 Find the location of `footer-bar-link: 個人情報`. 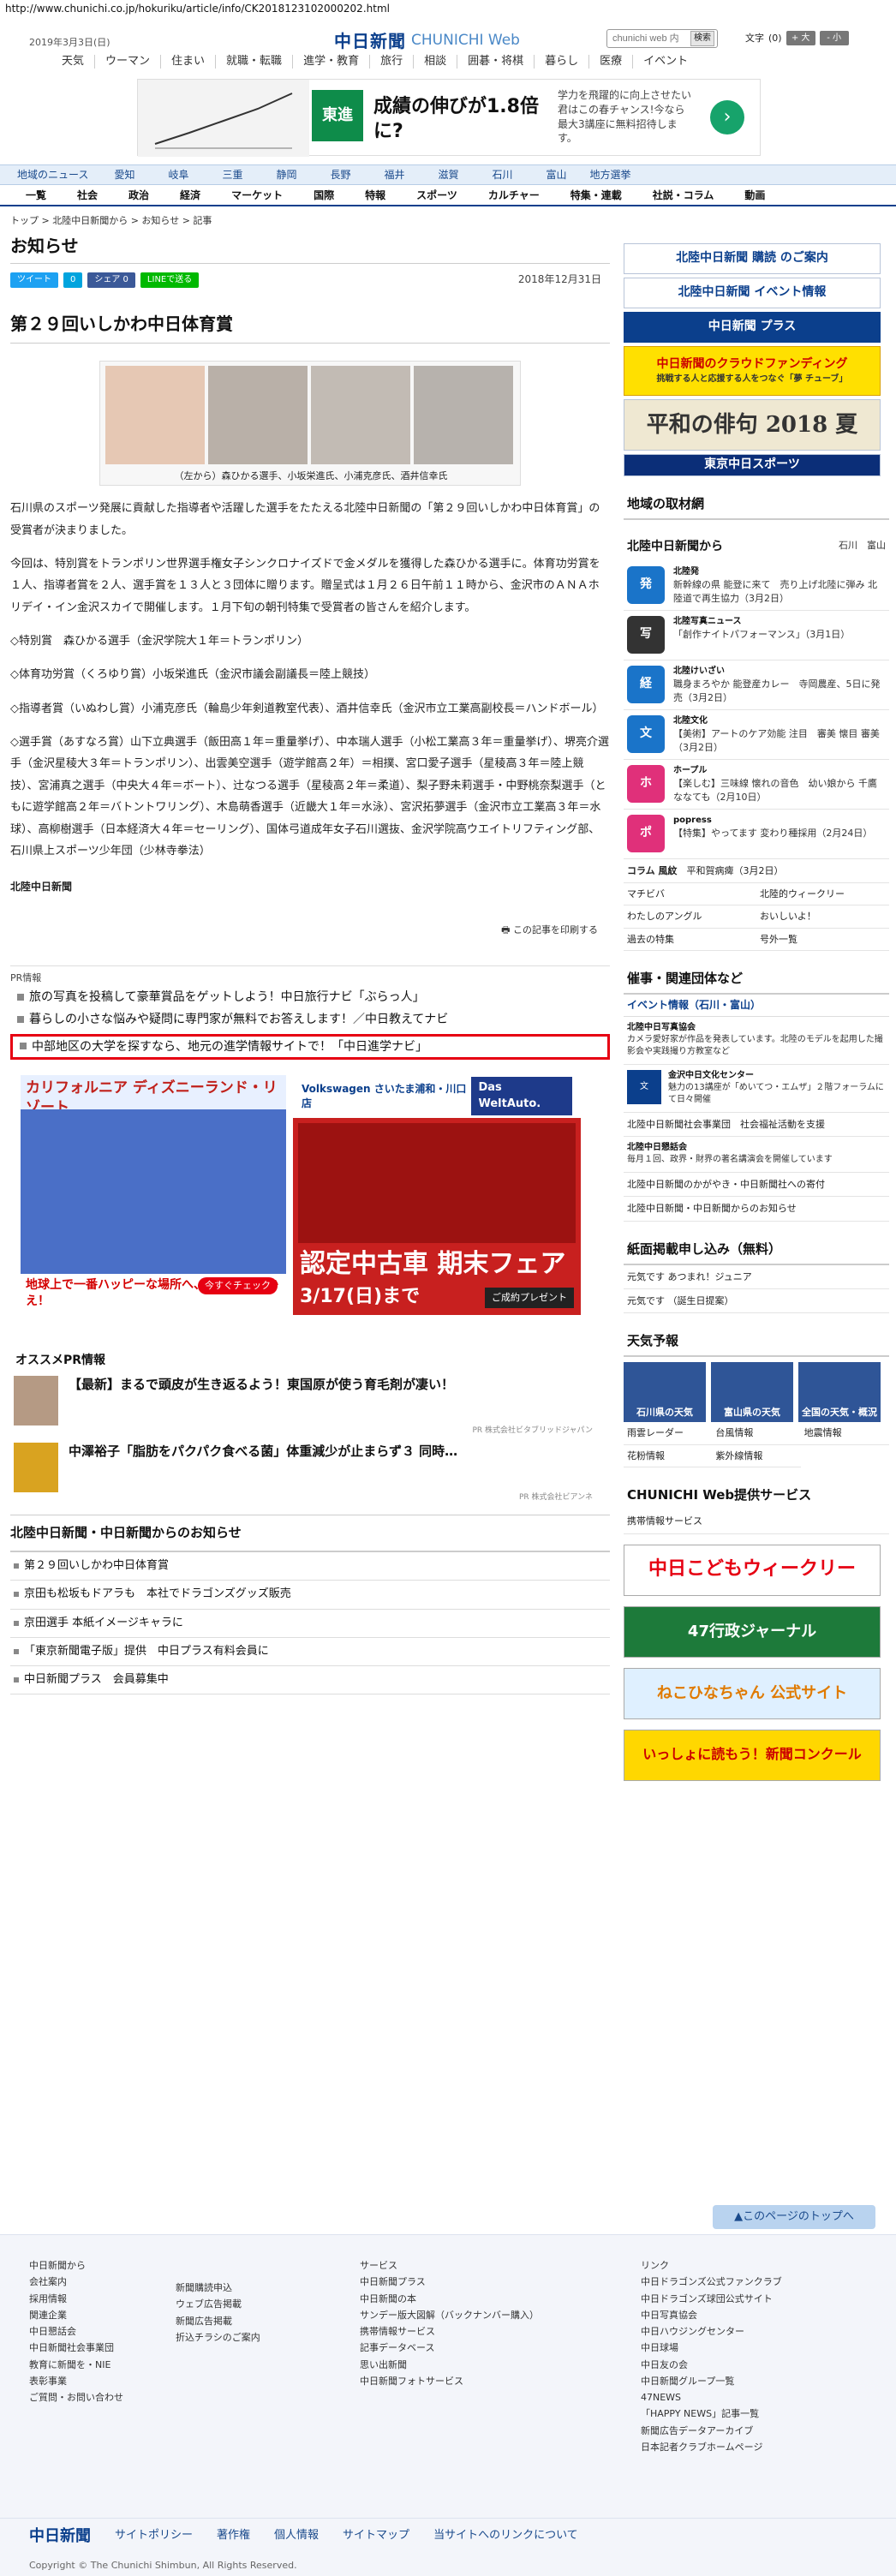

footer-bar-link: 個人情報 is located at coordinates (296, 2536).